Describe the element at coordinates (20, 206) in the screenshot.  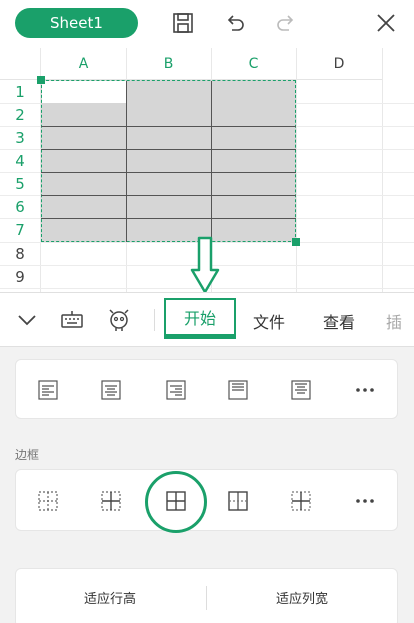
I see `row-header-6: 6` at that location.